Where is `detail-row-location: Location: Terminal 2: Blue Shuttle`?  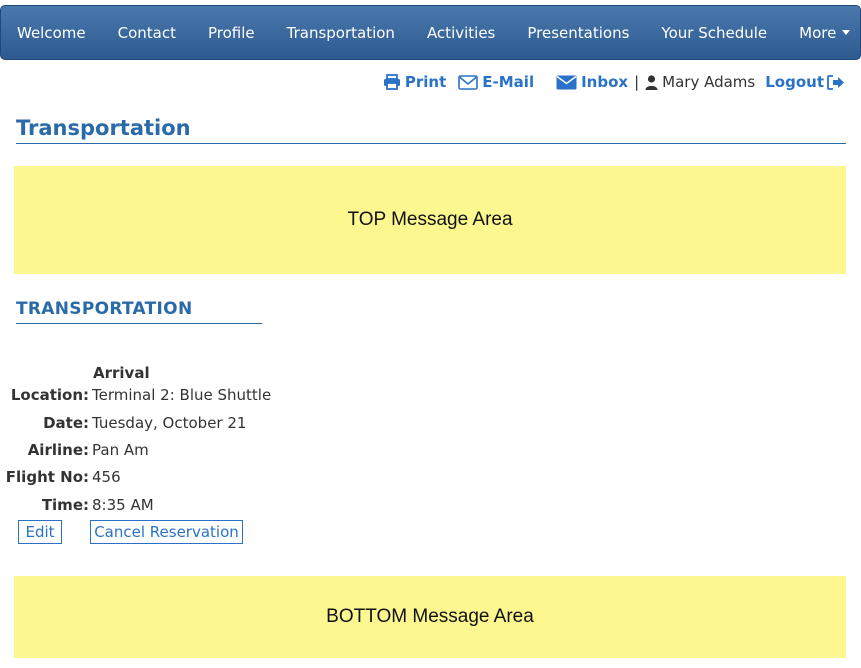
detail-row-location: Location: Terminal 2: Blue Shuttle is located at coordinates (150, 395).